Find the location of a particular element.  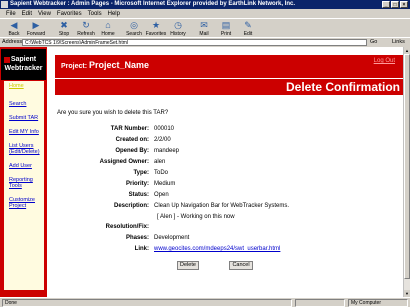

forward-button: ▶ Forward is located at coordinates (36, 28).